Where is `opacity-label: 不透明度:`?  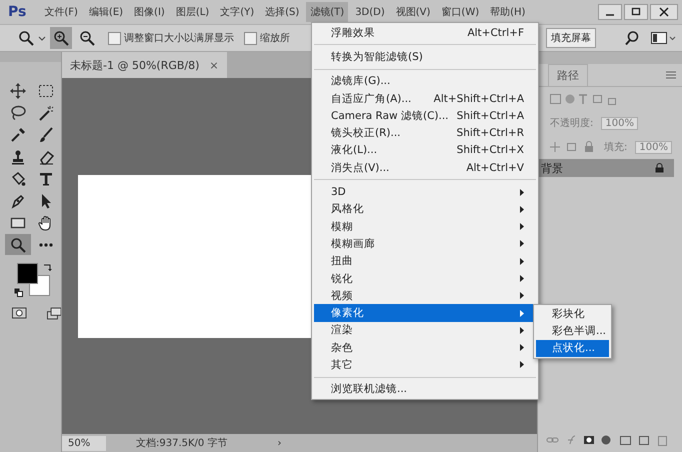
opacity-label: 不透明度: is located at coordinates (572, 123).